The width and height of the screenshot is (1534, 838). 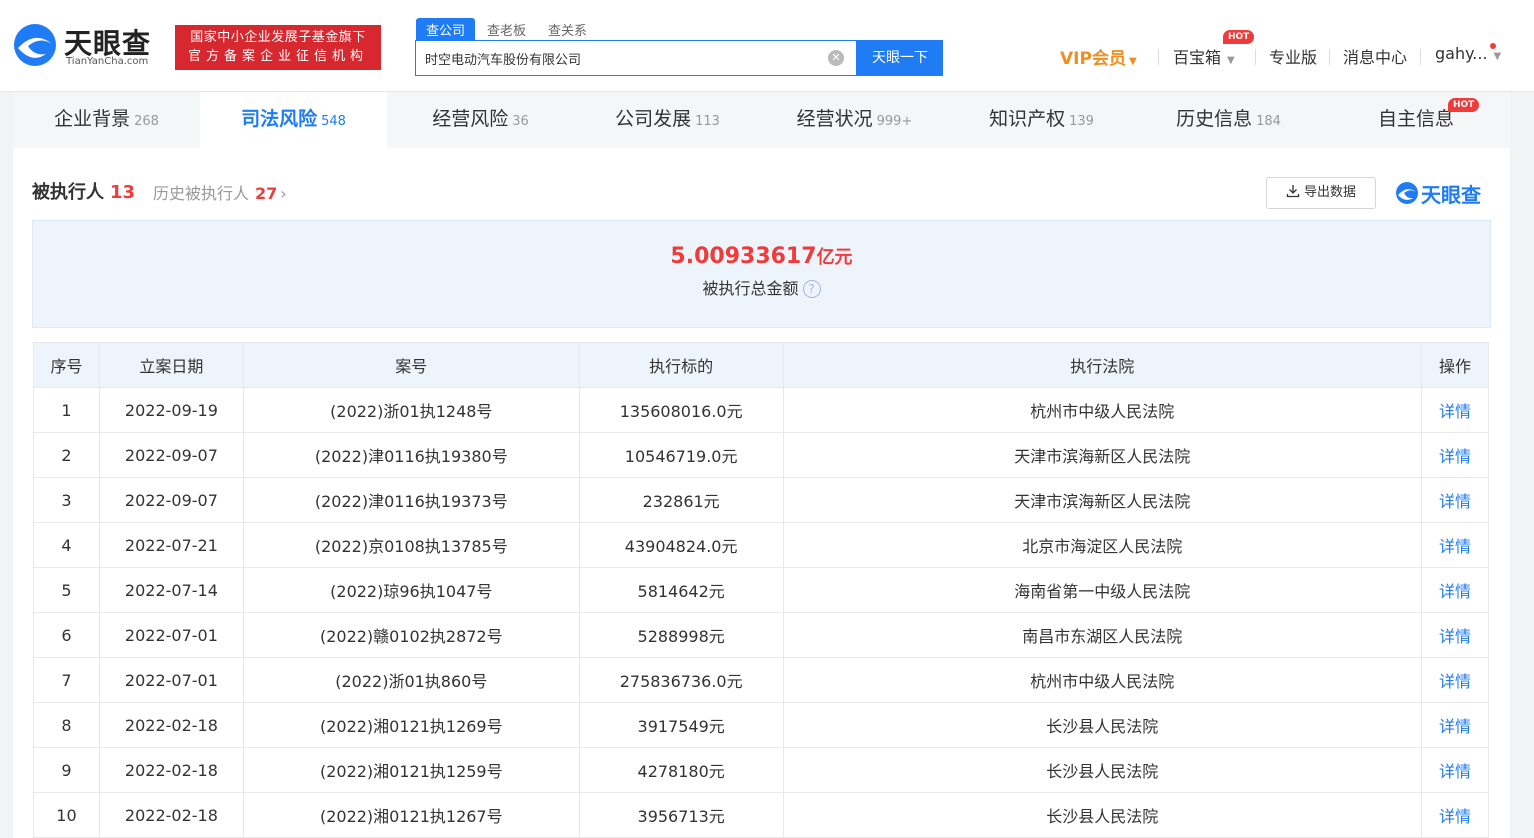 I want to click on tab-count: 999+, so click(x=894, y=121).